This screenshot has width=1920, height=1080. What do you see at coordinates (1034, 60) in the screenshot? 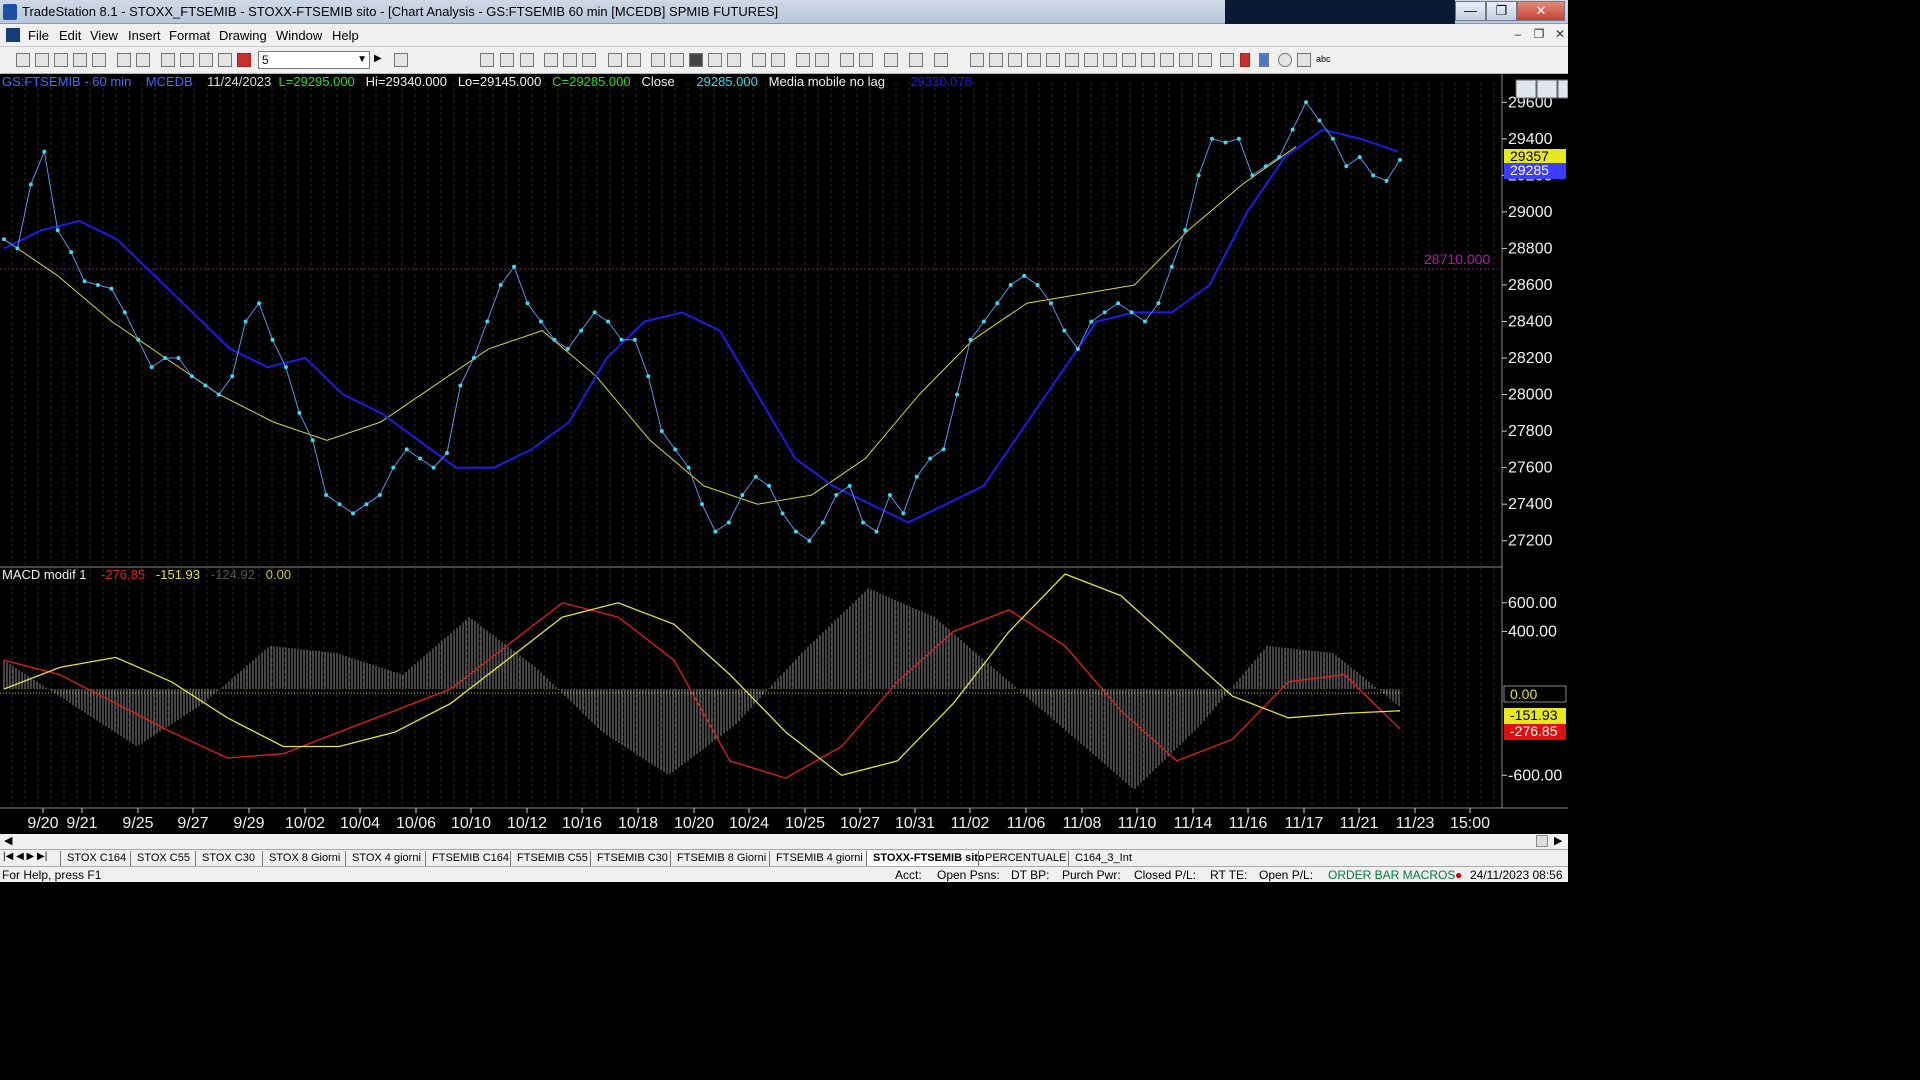
I see `channel-icon` at bounding box center [1034, 60].